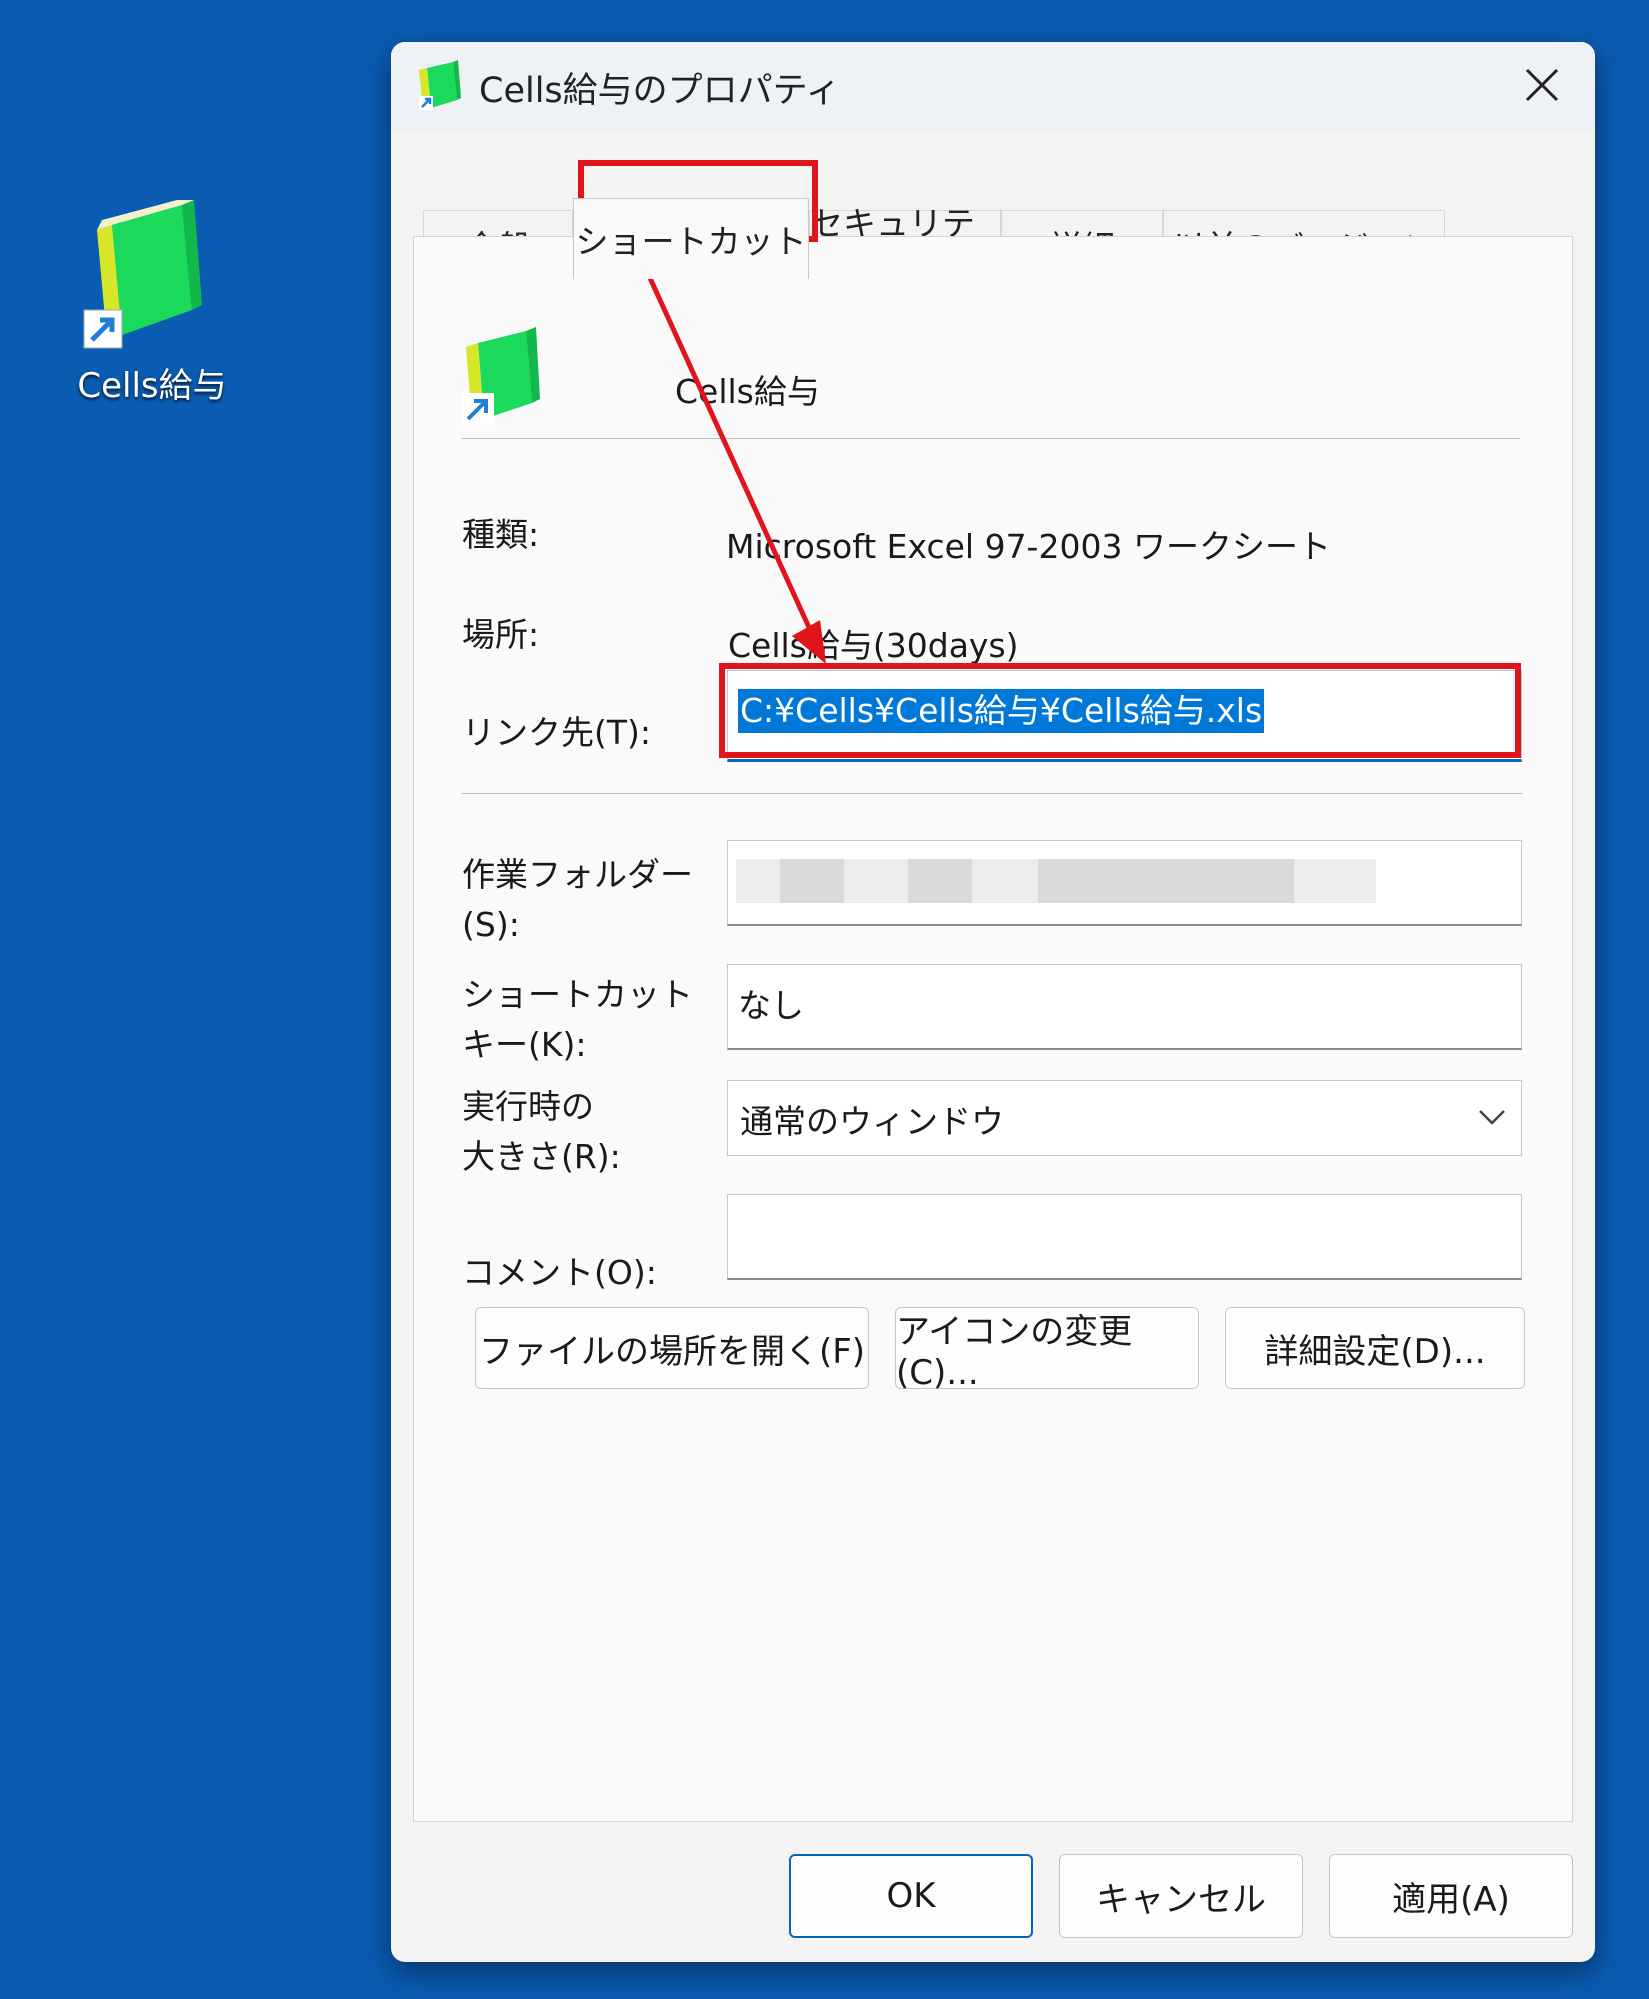 The width and height of the screenshot is (1649, 1999). I want to click on location-value: Cells給与(30days), so click(873, 645).